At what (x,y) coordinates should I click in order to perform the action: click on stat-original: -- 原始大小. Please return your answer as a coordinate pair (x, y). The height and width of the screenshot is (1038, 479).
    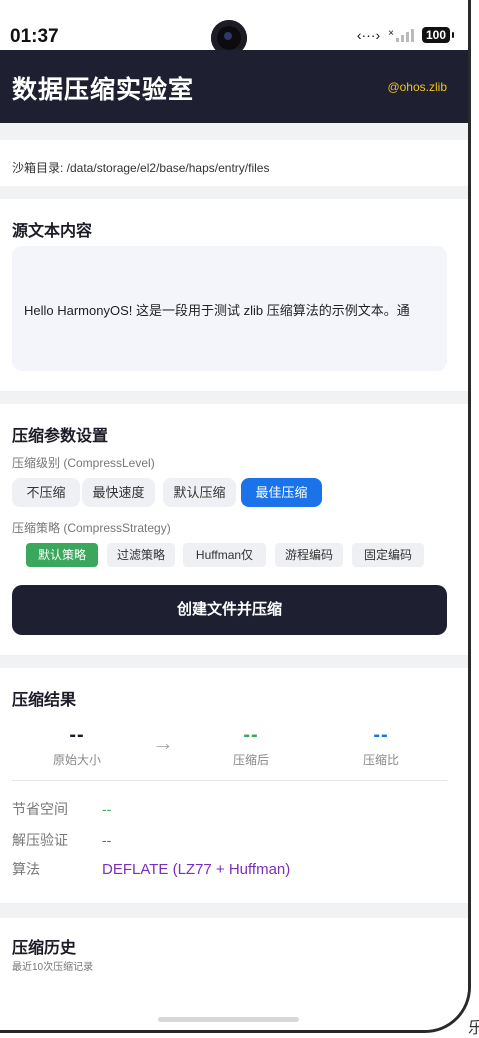
    Looking at the image, I should click on (77, 746).